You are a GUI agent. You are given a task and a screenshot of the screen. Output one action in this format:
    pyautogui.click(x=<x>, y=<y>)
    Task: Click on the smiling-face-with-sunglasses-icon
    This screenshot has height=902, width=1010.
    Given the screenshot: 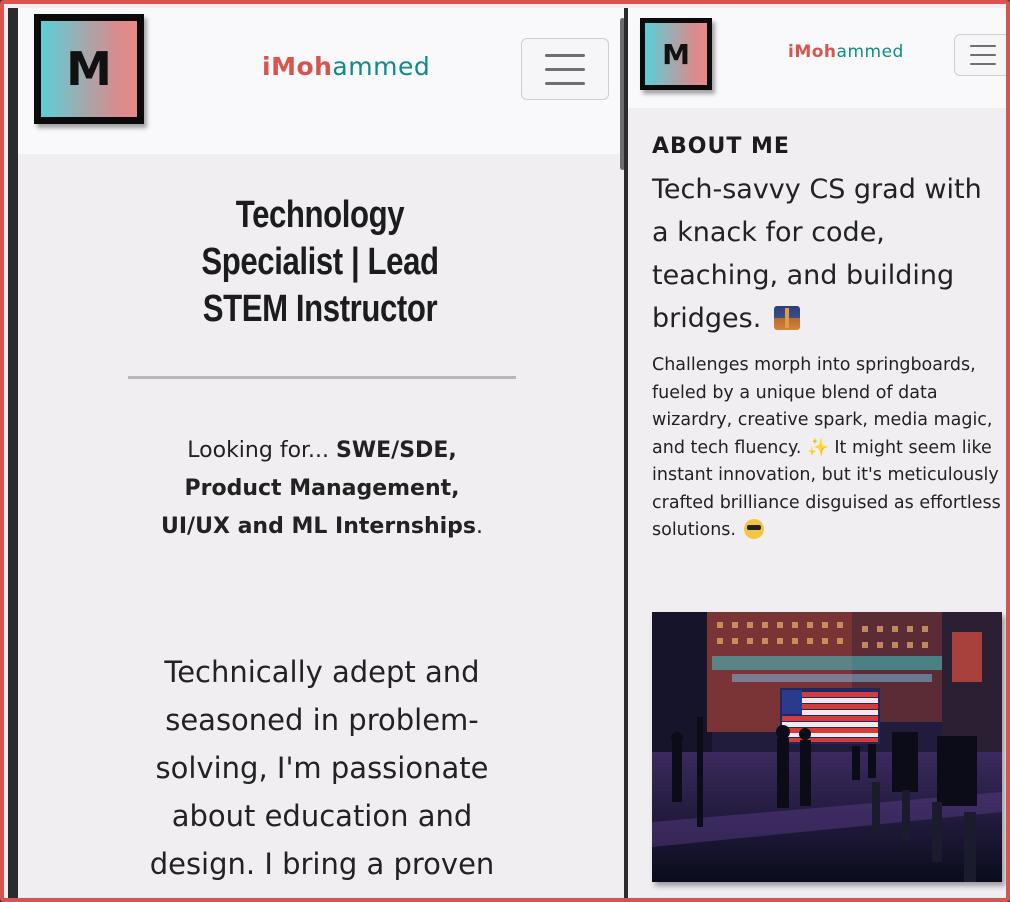 What is the action you would take?
    pyautogui.click(x=753, y=529)
    